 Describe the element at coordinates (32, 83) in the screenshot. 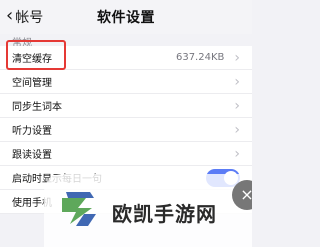

I see `row-label: 空间管理` at that location.